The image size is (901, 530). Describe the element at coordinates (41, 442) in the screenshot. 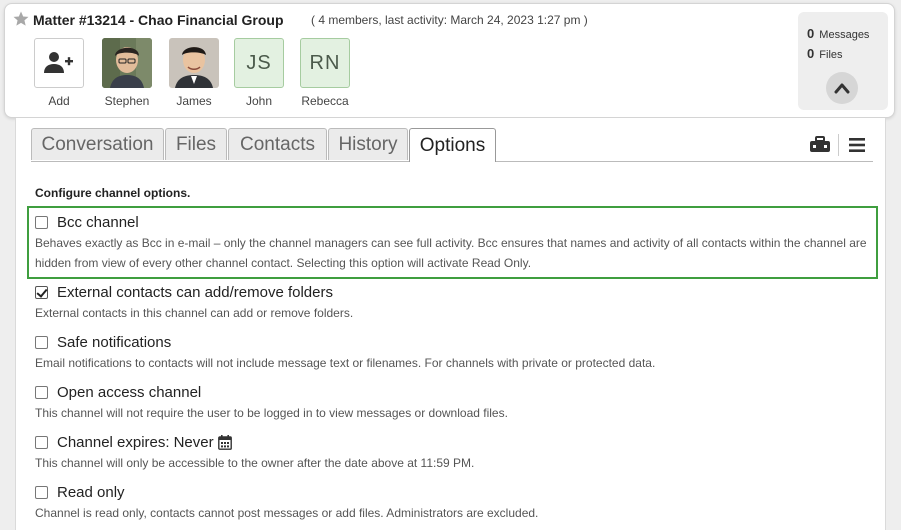

I see `channel-expires-checkbox` at that location.